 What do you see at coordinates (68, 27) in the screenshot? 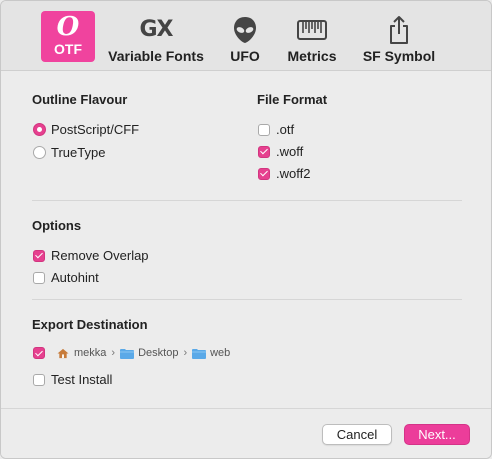
I see `otf-icon: O` at bounding box center [68, 27].